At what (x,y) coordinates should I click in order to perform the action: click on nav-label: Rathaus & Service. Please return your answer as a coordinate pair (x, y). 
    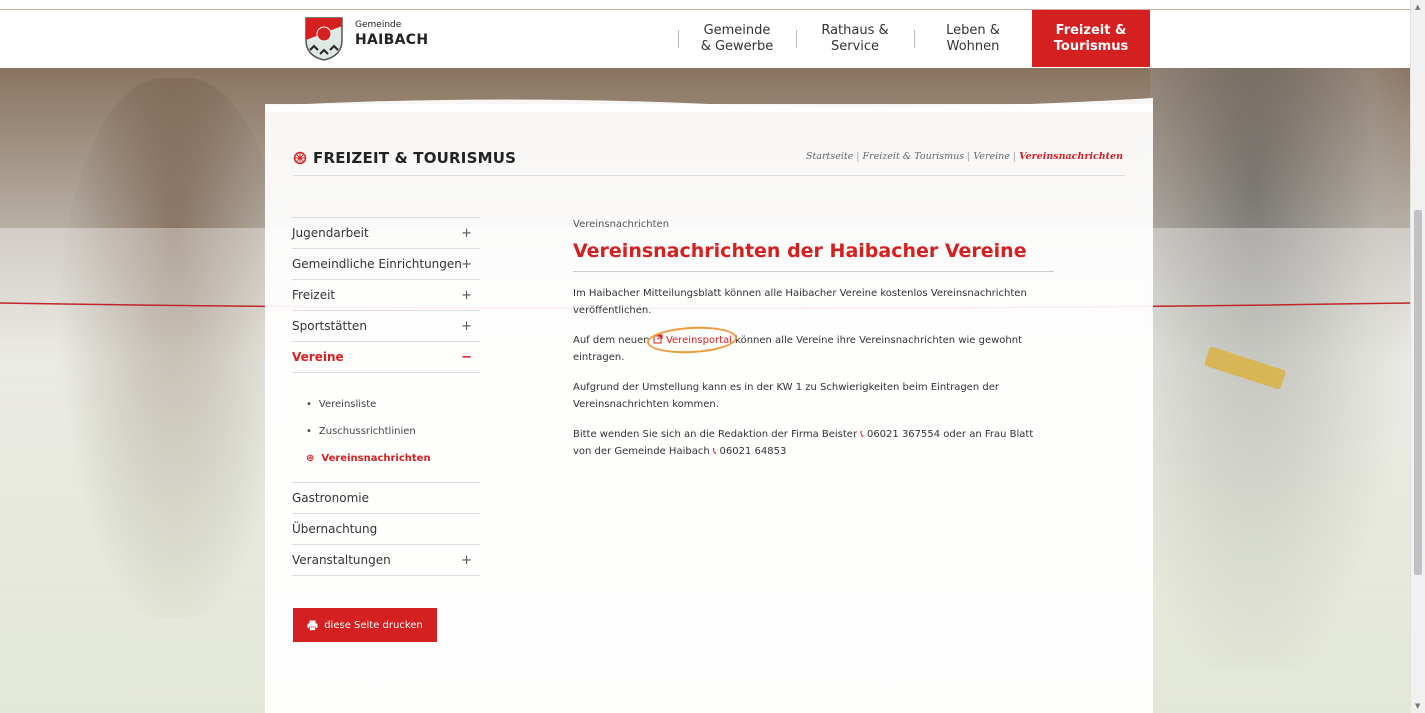
    Looking at the image, I should click on (855, 38).